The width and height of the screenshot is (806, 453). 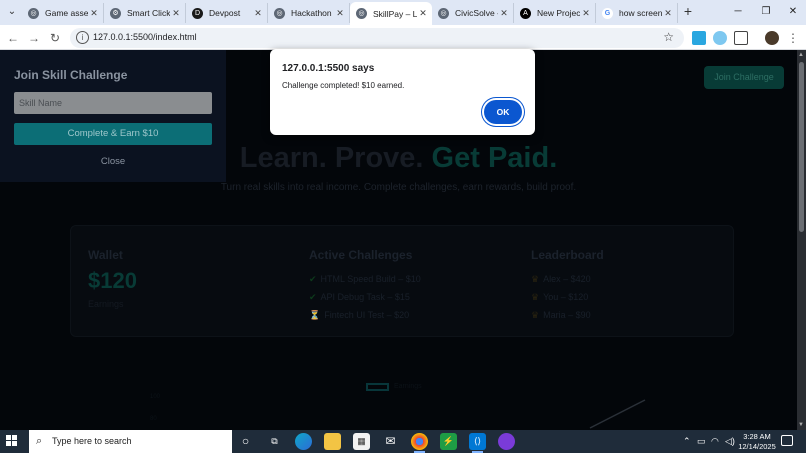 What do you see at coordinates (494, 158) in the screenshot?
I see `hero-title-highlight: Get Paid.` at bounding box center [494, 158].